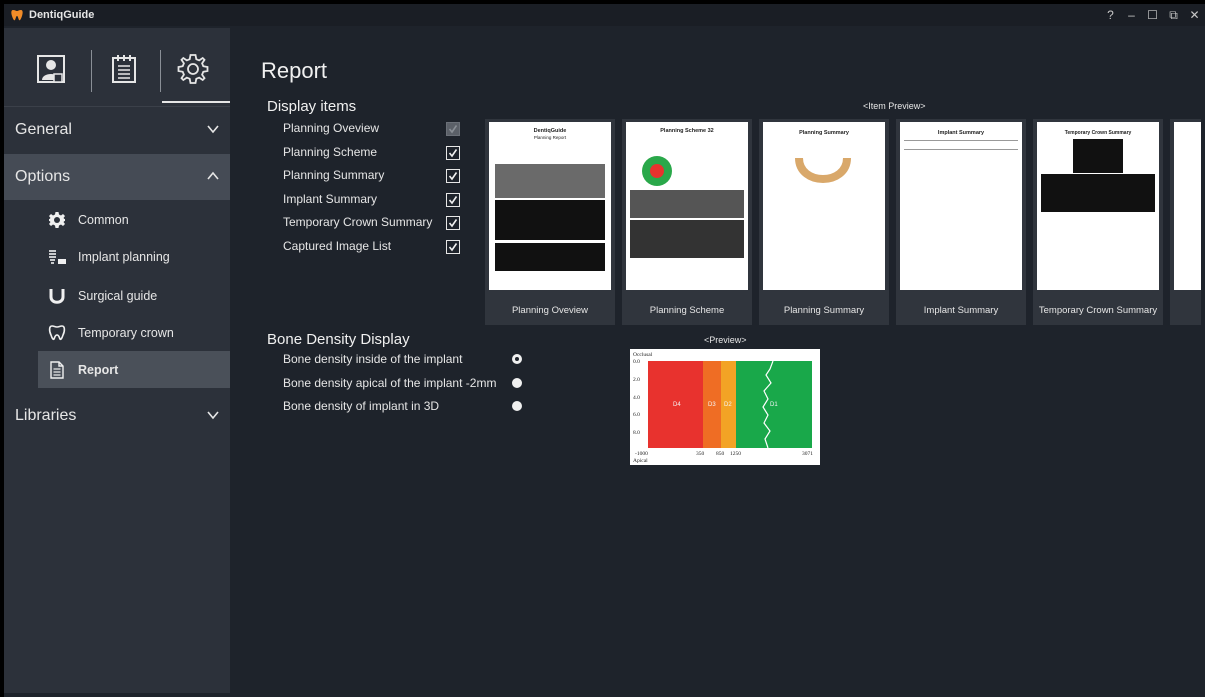 Image resolution: width=1205 pixels, height=697 pixels. I want to click on bone-density-3d-radio, so click(517, 406).